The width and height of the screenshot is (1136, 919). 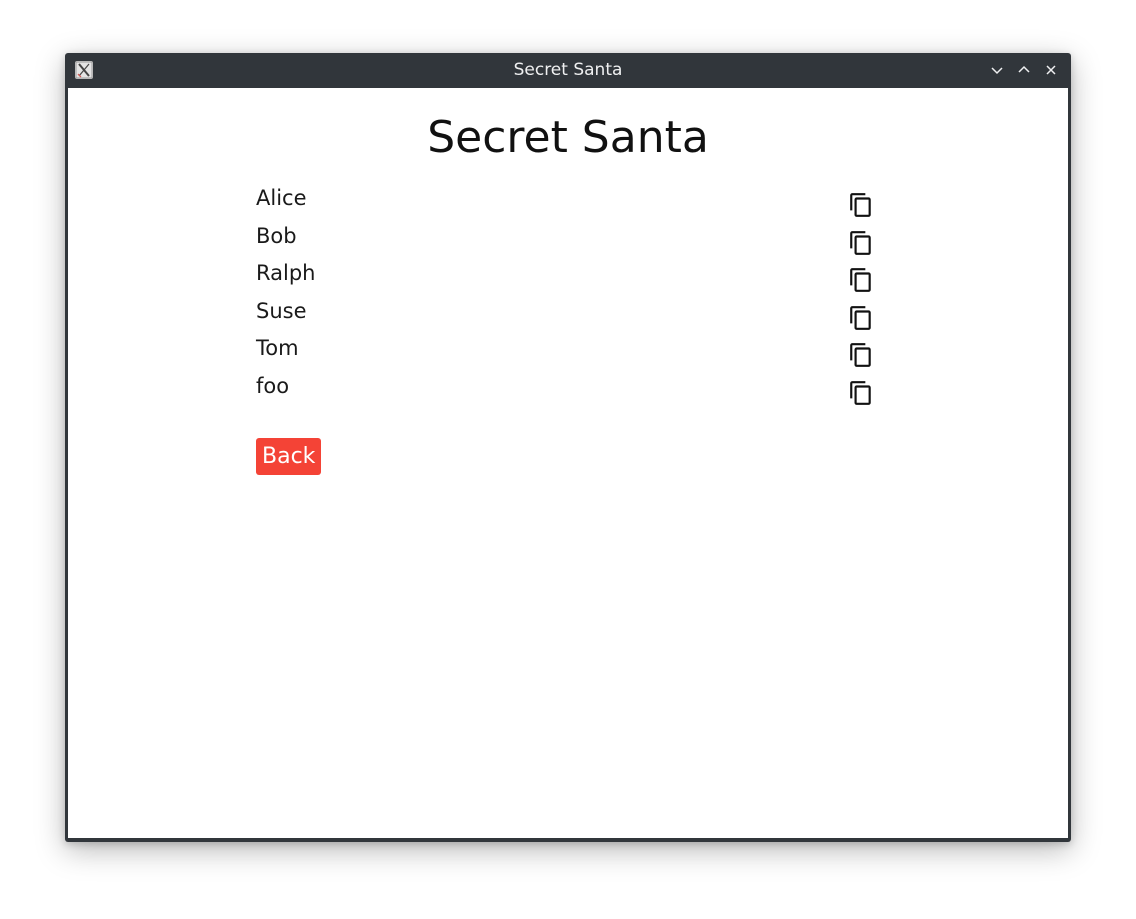 What do you see at coordinates (281, 198) in the screenshot?
I see `participant-name: Alice` at bounding box center [281, 198].